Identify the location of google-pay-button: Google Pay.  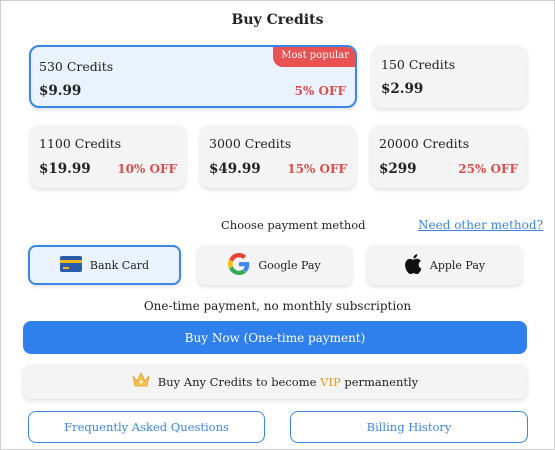
(274, 265).